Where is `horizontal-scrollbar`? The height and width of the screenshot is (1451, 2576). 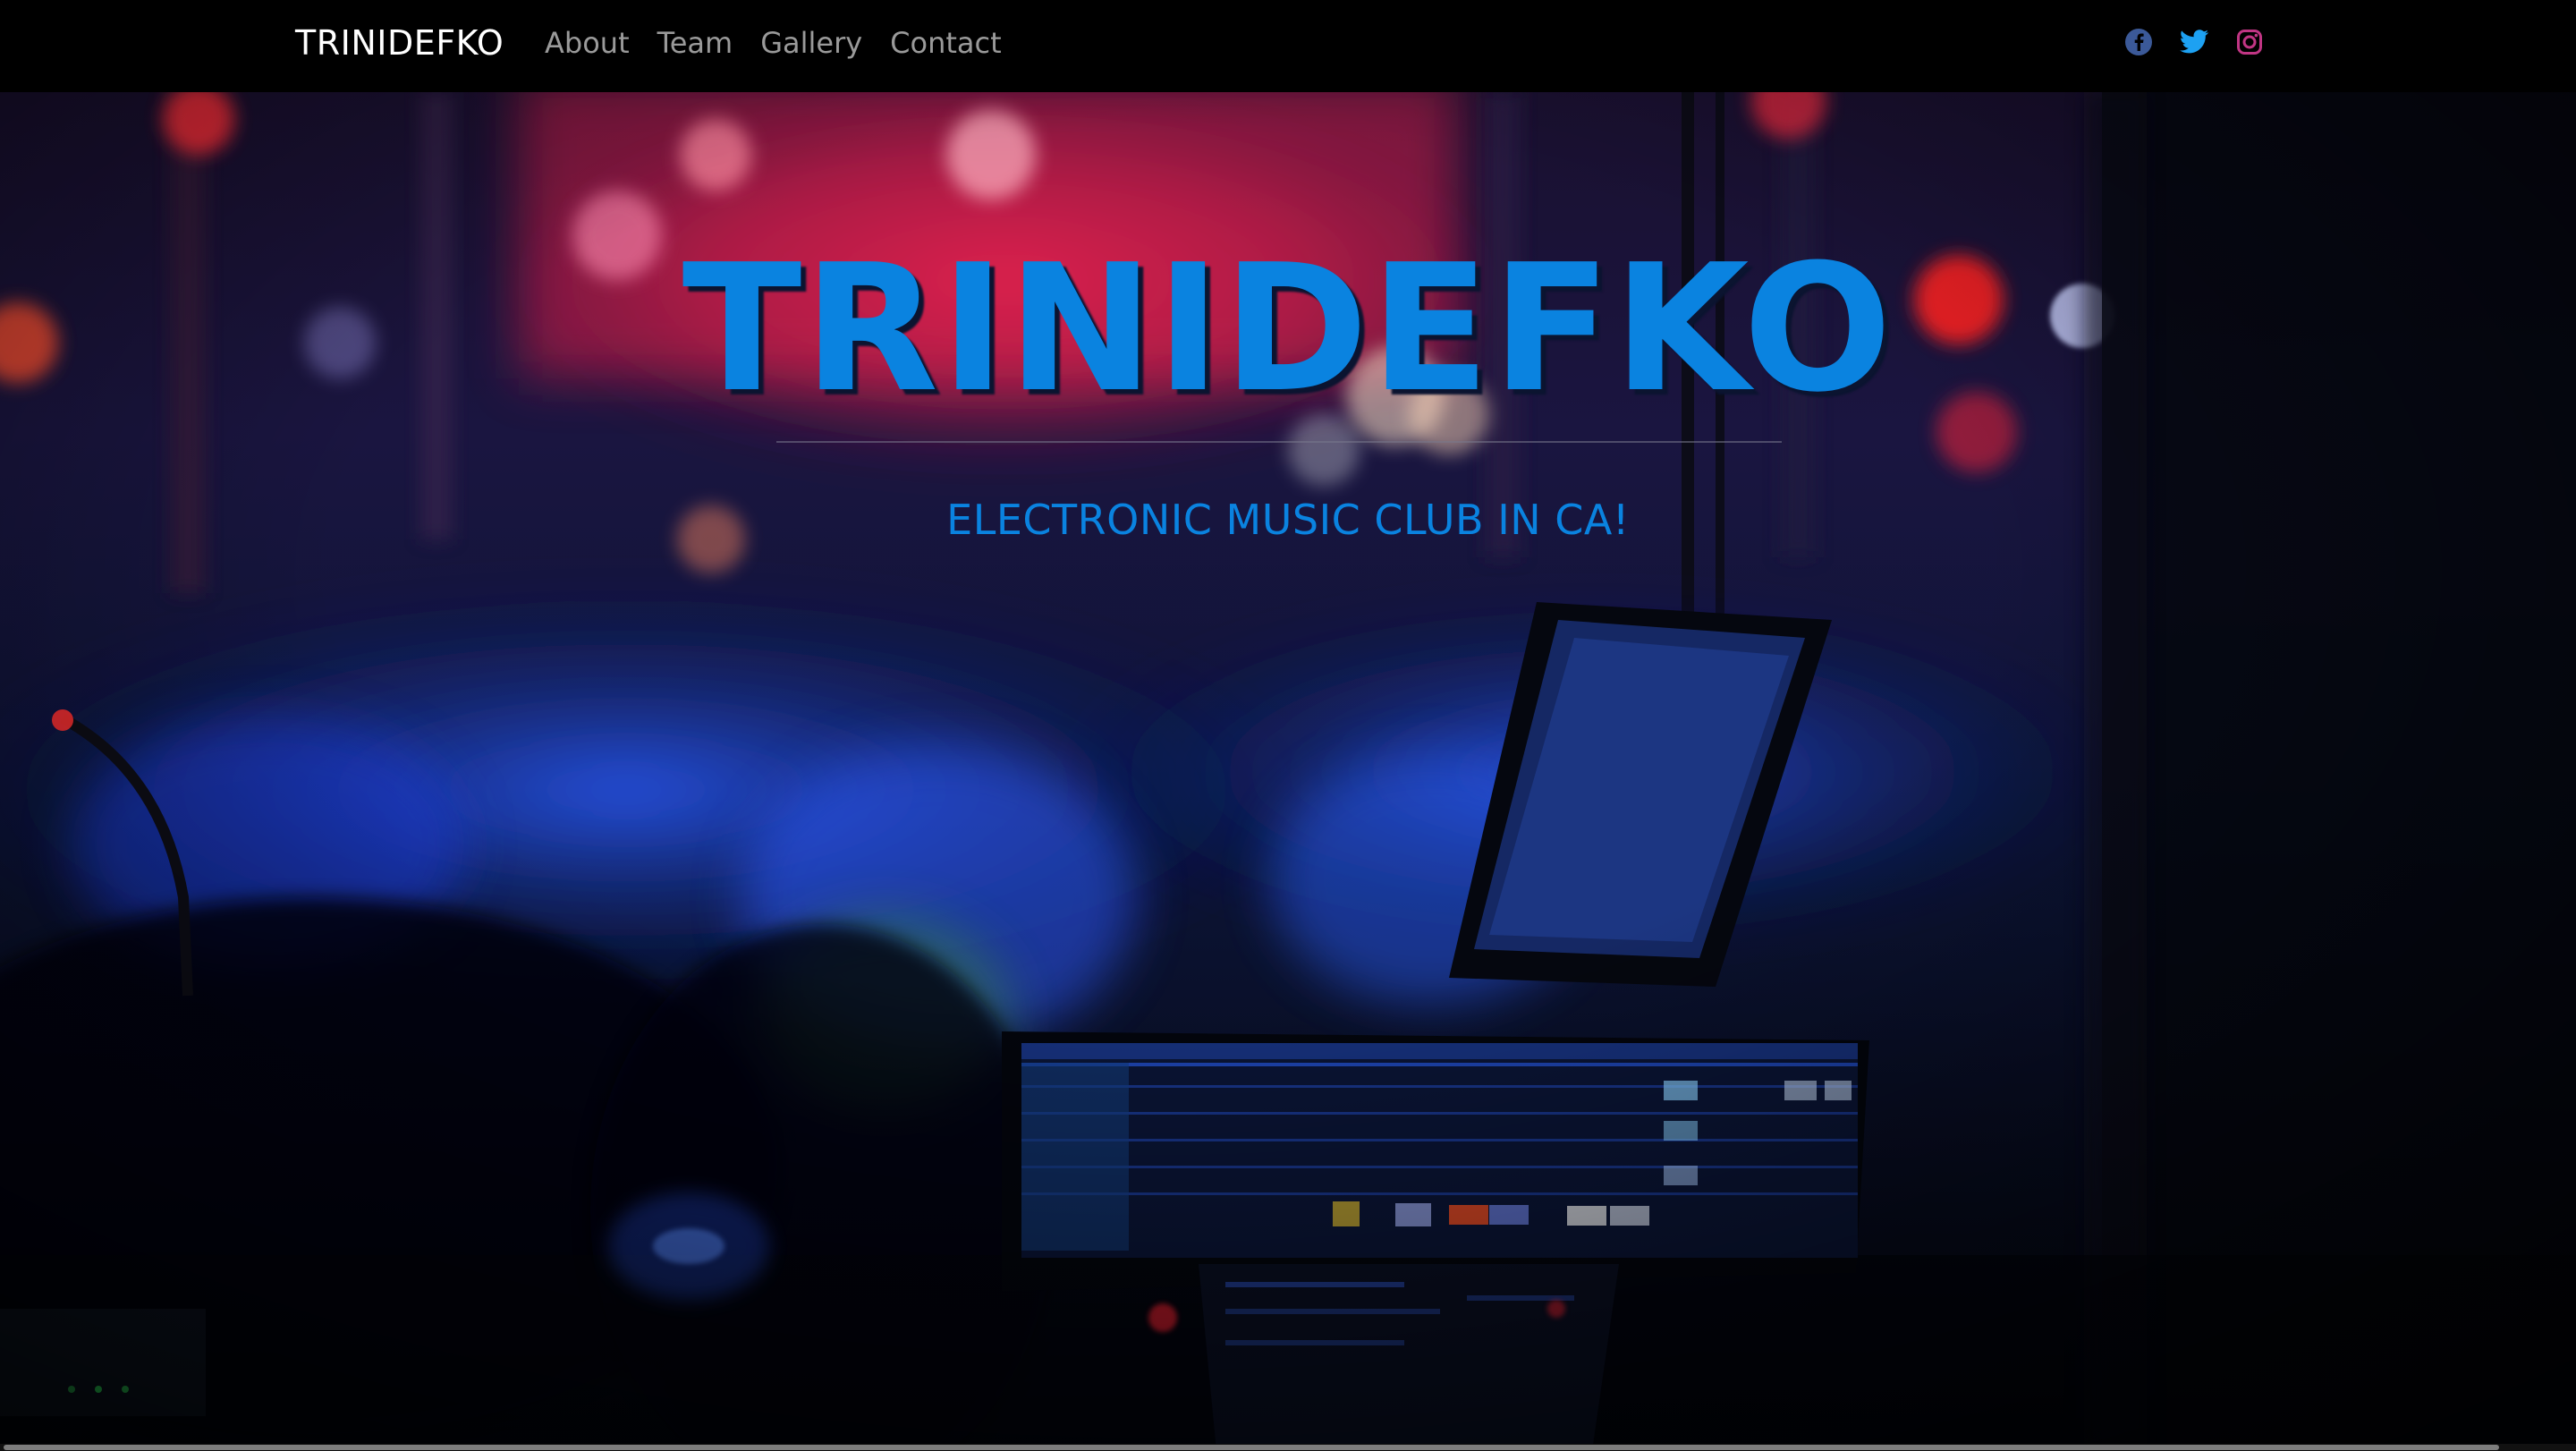 horizontal-scrollbar is located at coordinates (1288, 1447).